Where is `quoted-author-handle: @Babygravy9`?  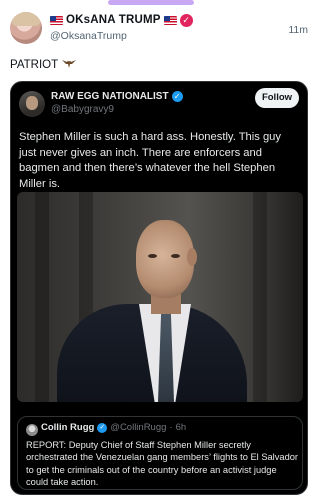 quoted-author-handle: @Babygravy9 is located at coordinates (82, 109).